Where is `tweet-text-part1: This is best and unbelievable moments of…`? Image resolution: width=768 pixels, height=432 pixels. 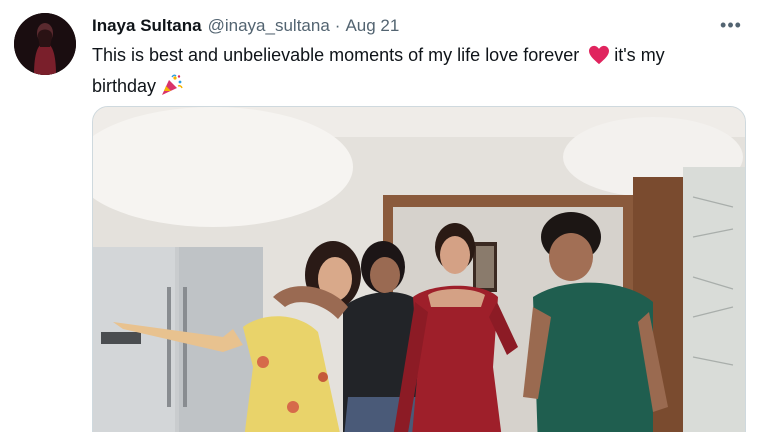 tweet-text-part1: This is best and unbelievable moments of… is located at coordinates (336, 55).